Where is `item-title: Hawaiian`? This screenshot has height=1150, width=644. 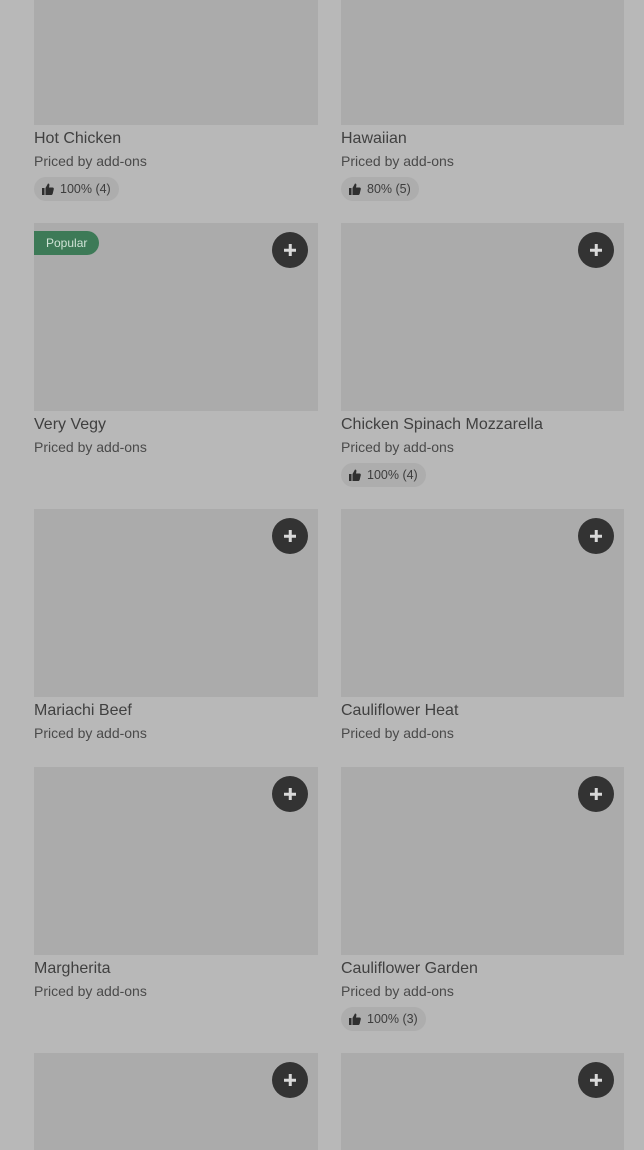
item-title: Hawaiian is located at coordinates (374, 138).